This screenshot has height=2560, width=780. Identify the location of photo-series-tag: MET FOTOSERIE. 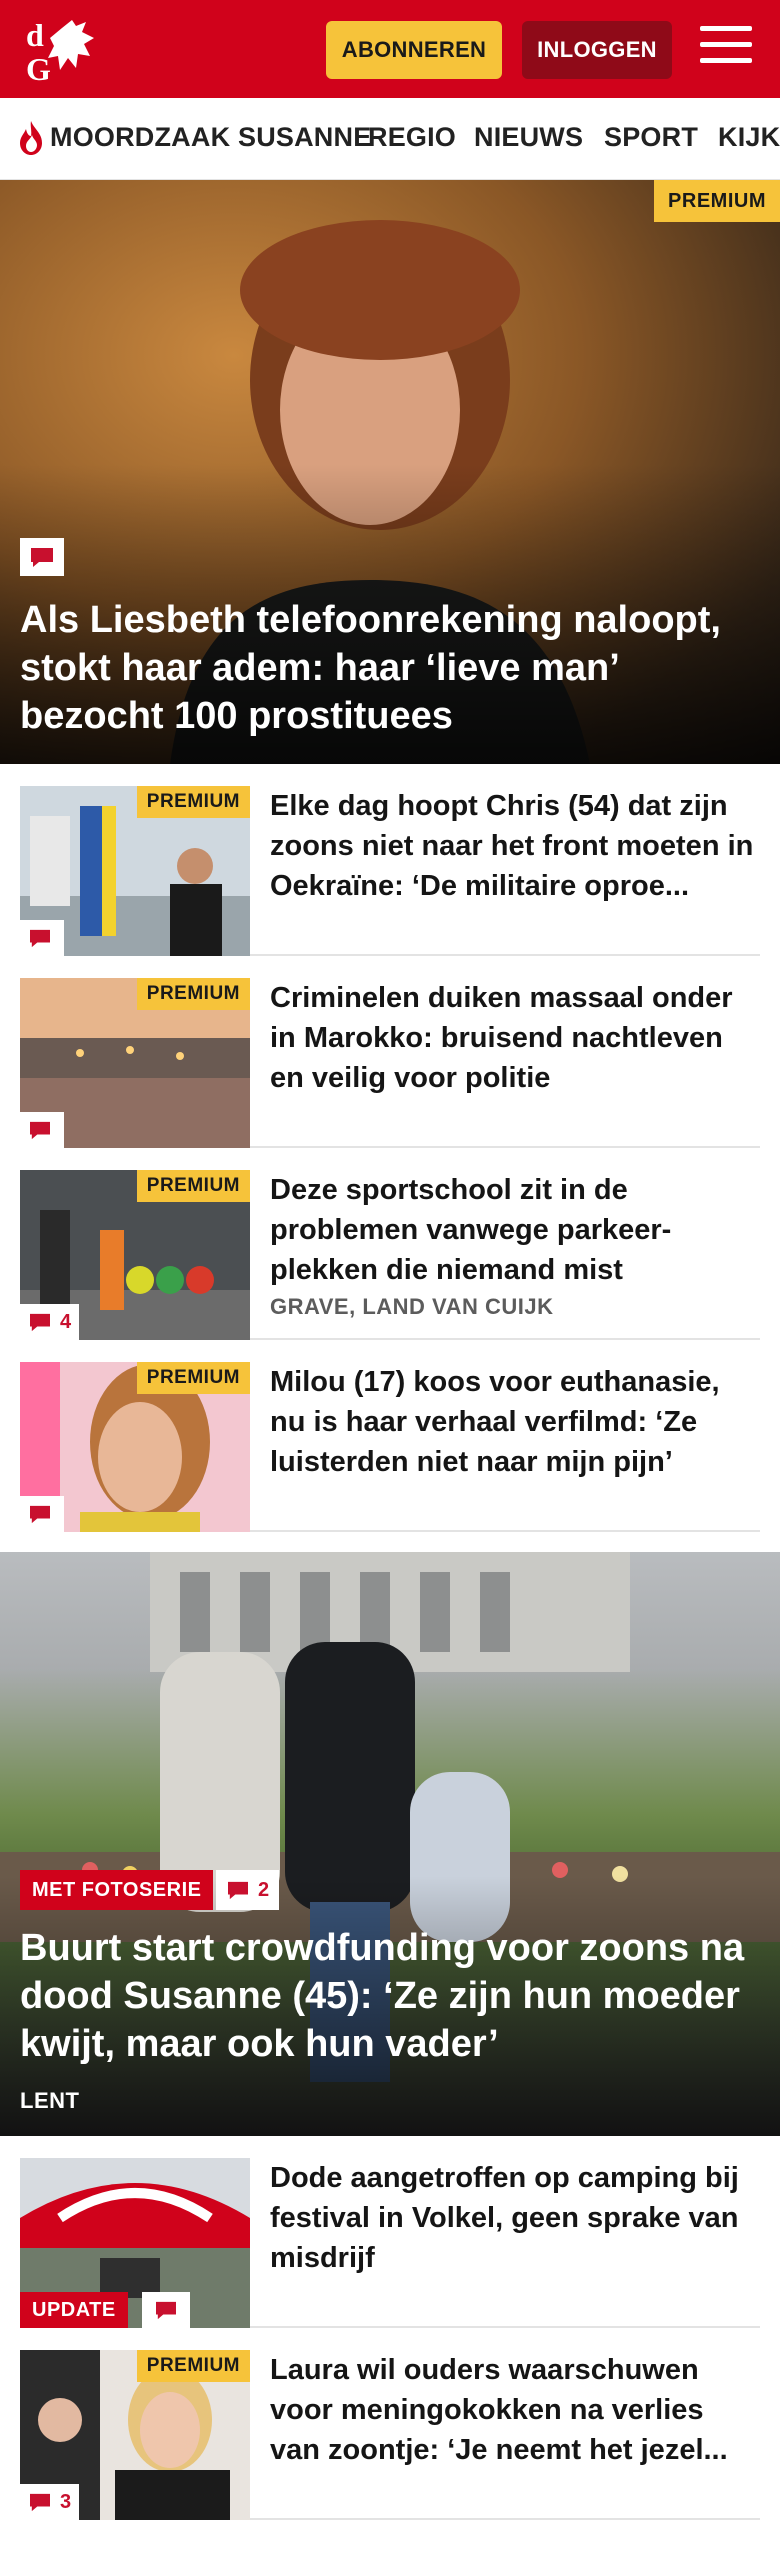
(117, 1890).